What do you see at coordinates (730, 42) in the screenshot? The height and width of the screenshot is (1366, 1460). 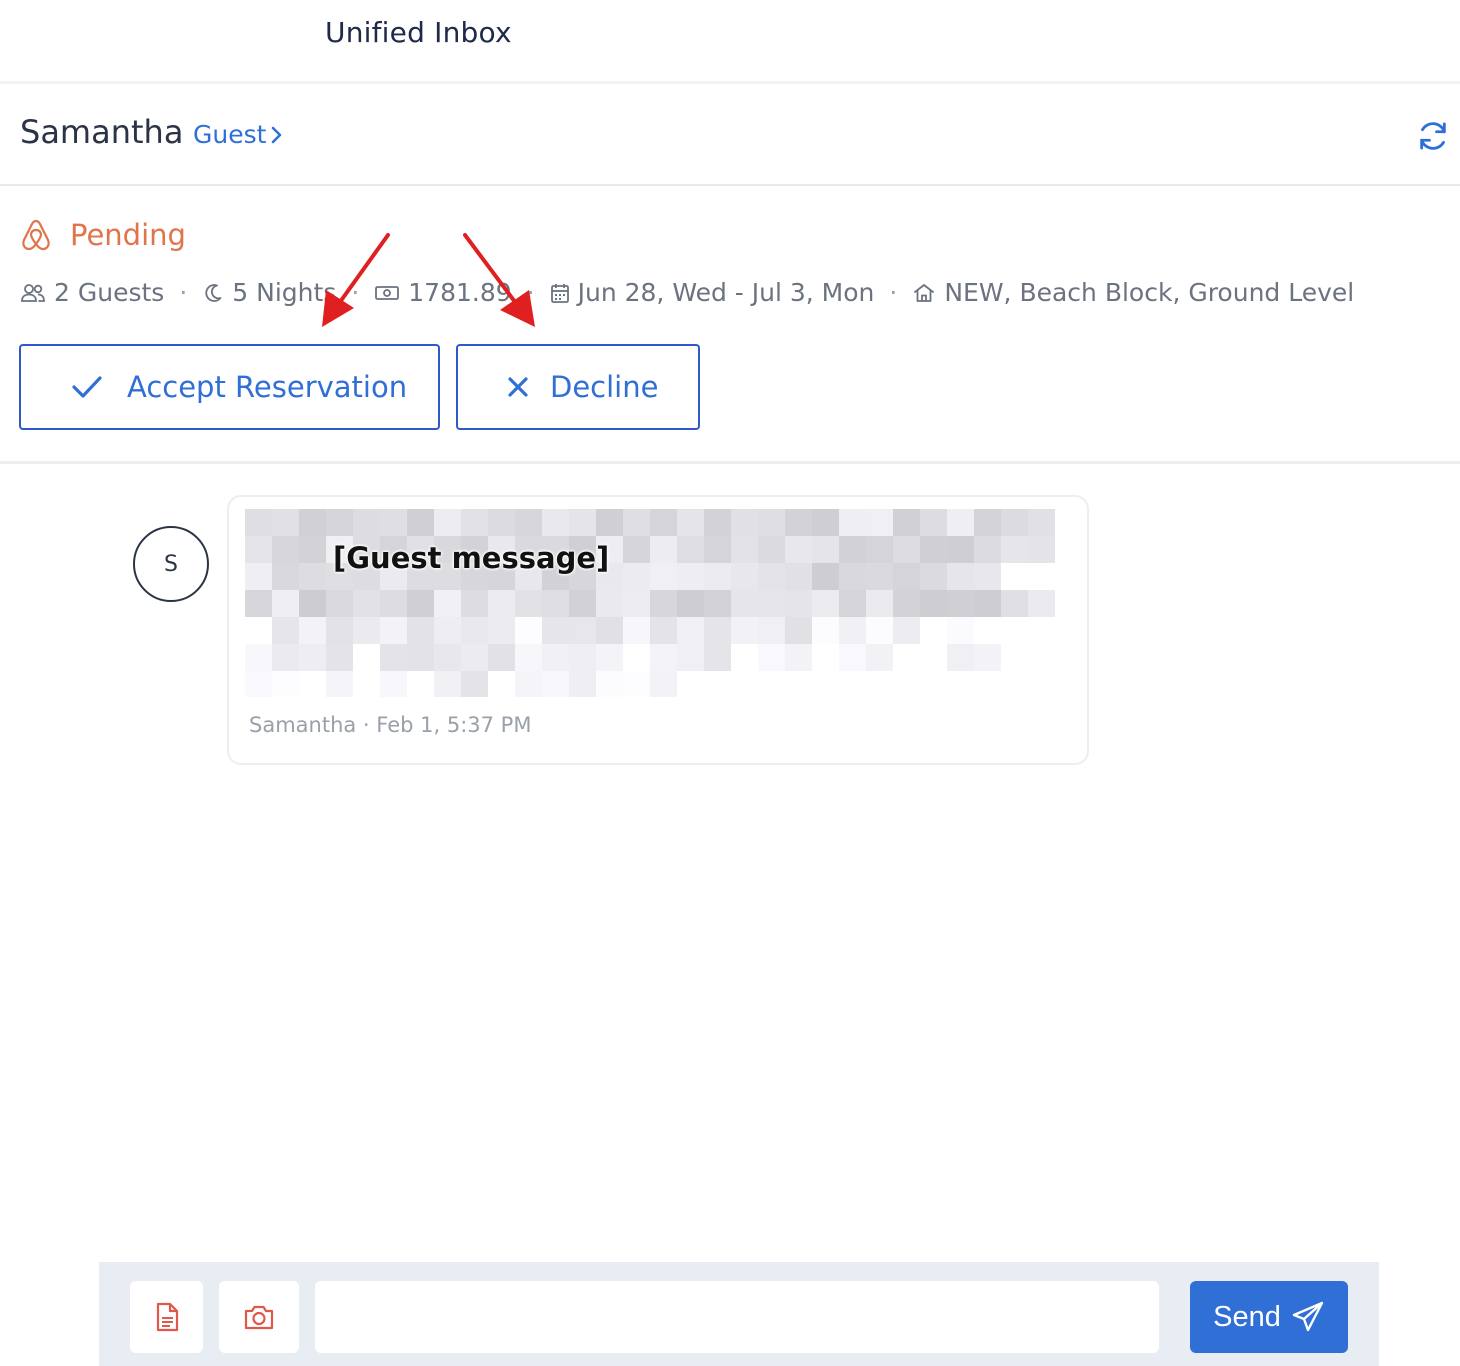 I see `top-bar: Unified Inbox` at bounding box center [730, 42].